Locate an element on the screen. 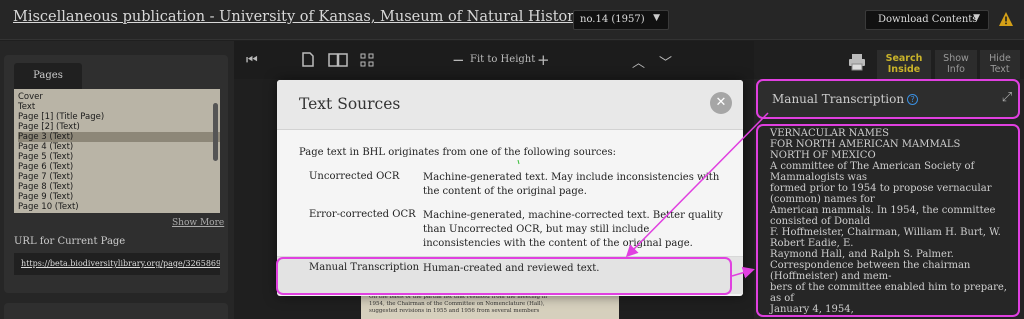  first-page-icon: ⏮ is located at coordinates (252, 60).